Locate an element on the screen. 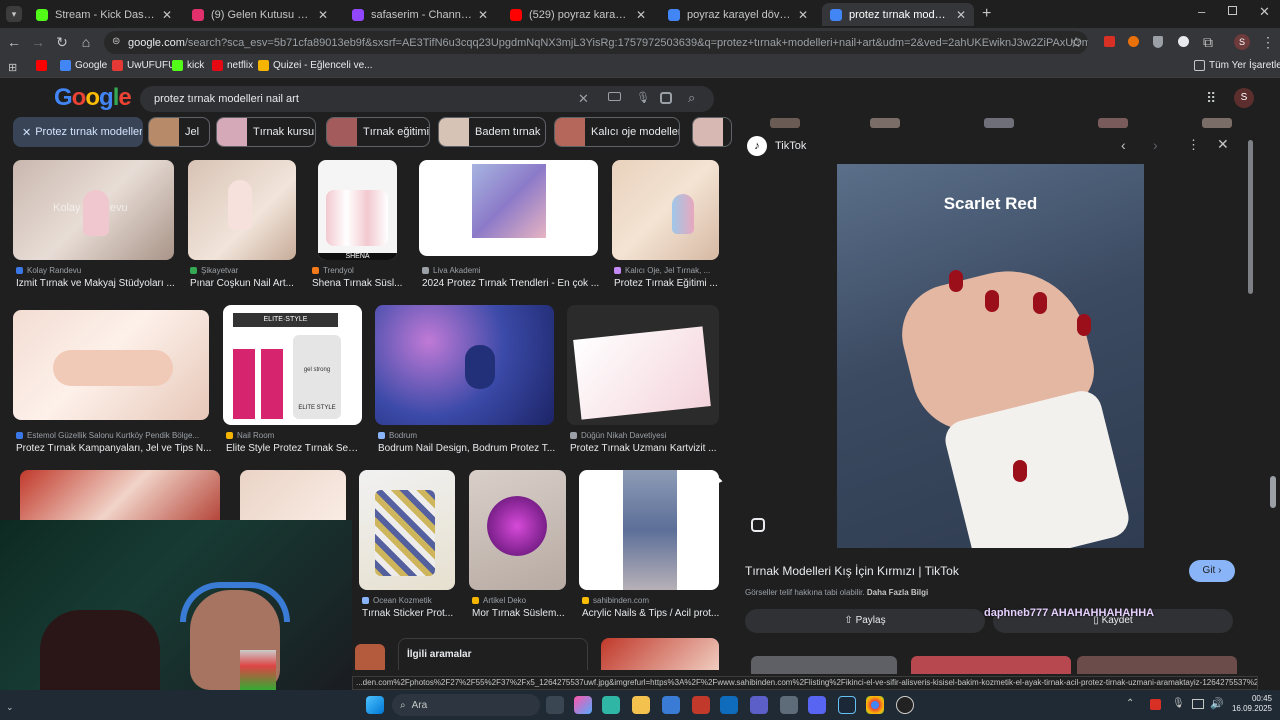 The width and height of the screenshot is (1280, 720). forward-icon: → is located at coordinates (38, 42).